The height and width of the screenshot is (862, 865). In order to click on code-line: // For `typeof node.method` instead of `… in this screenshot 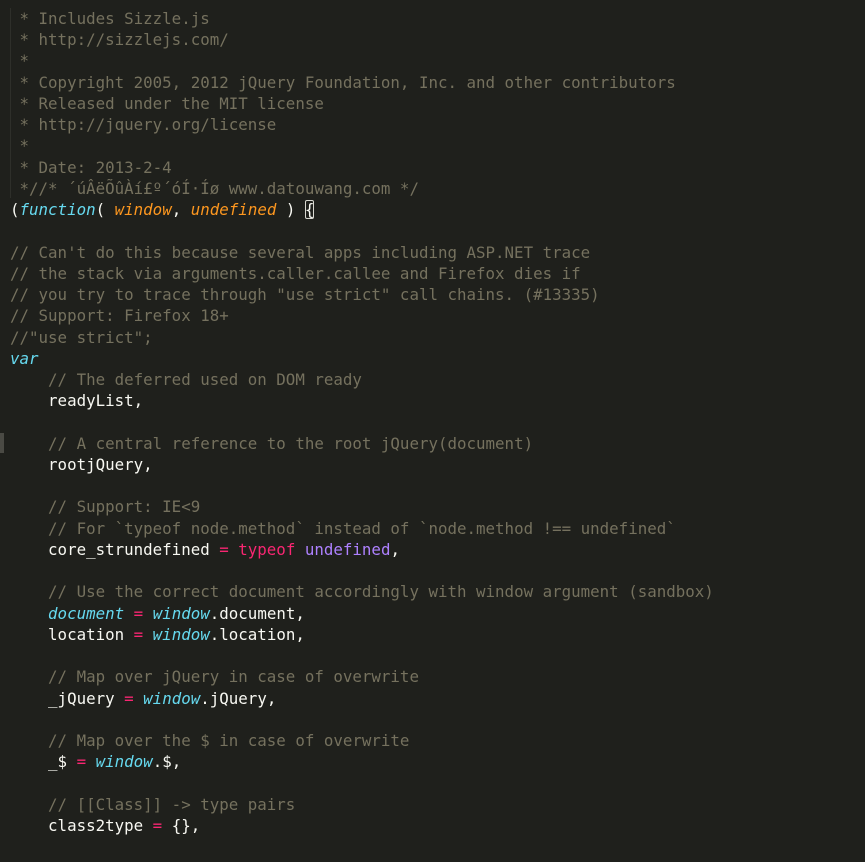, I will do `click(362, 528)`.